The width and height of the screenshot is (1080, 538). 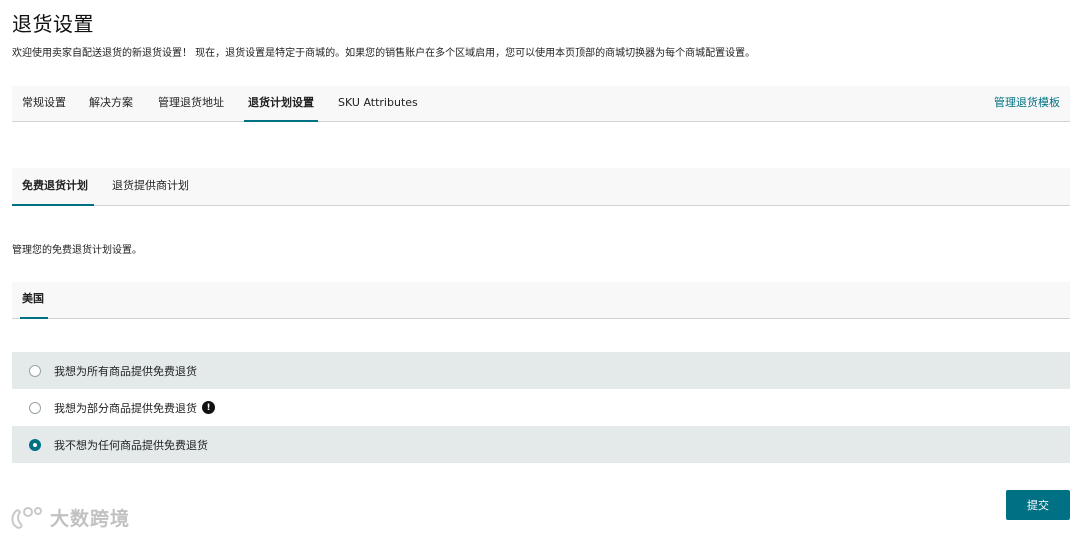 I want to click on tab-return-program-settings: 退货计划设置, so click(x=281, y=104).